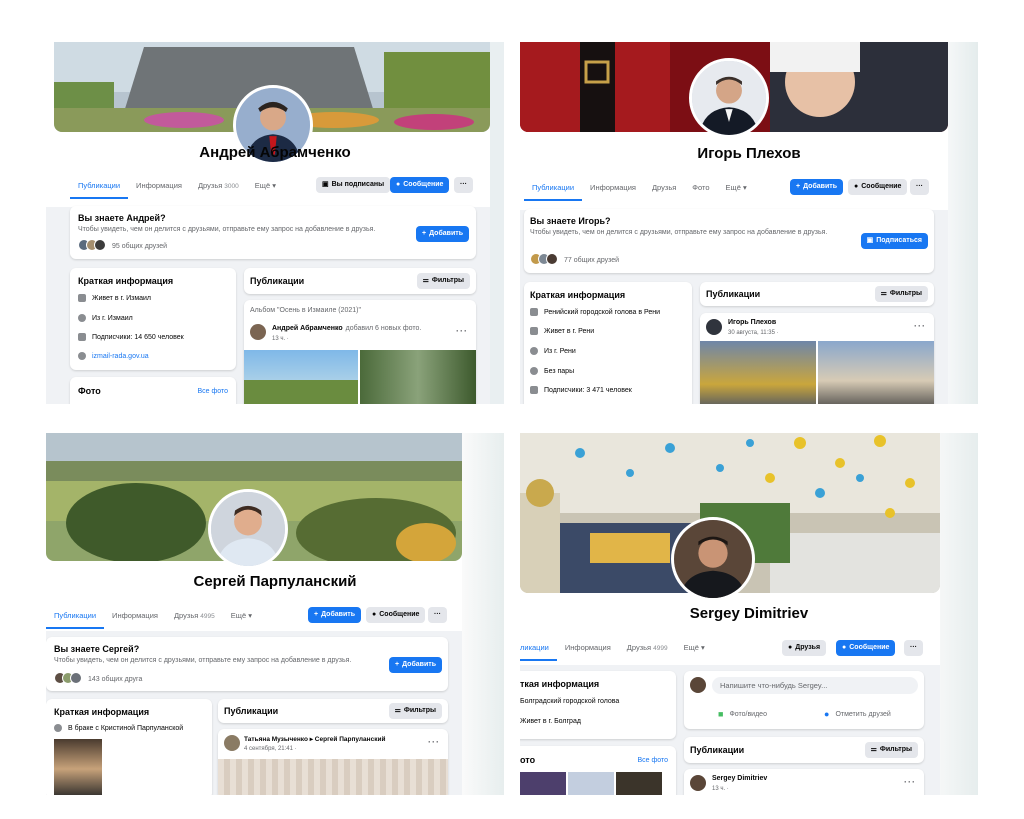  I want to click on tab-friends: Друзья 3000, so click(218, 186).